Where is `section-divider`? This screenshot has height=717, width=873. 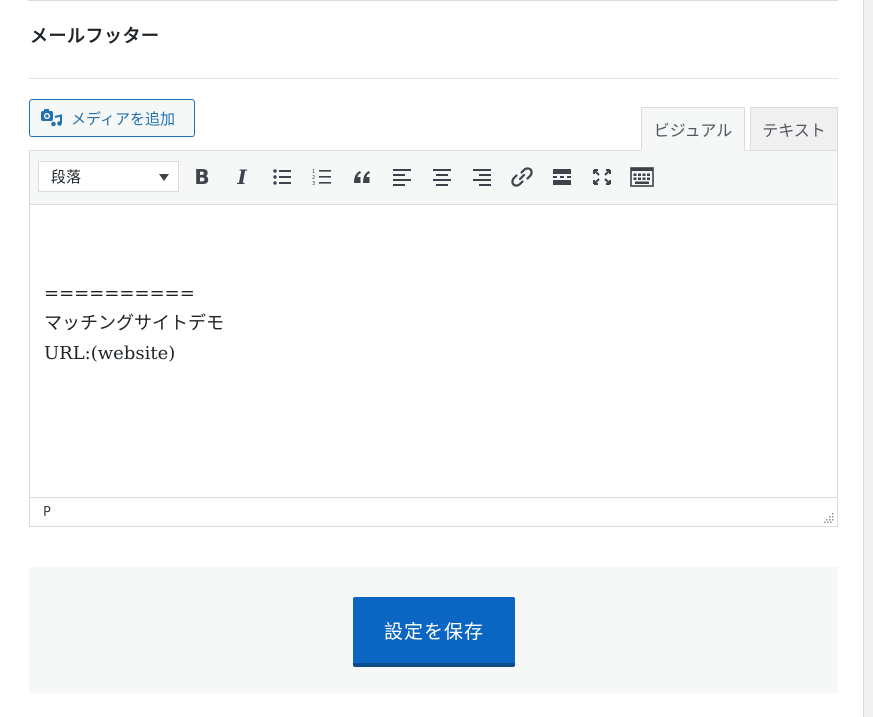 section-divider is located at coordinates (433, 78).